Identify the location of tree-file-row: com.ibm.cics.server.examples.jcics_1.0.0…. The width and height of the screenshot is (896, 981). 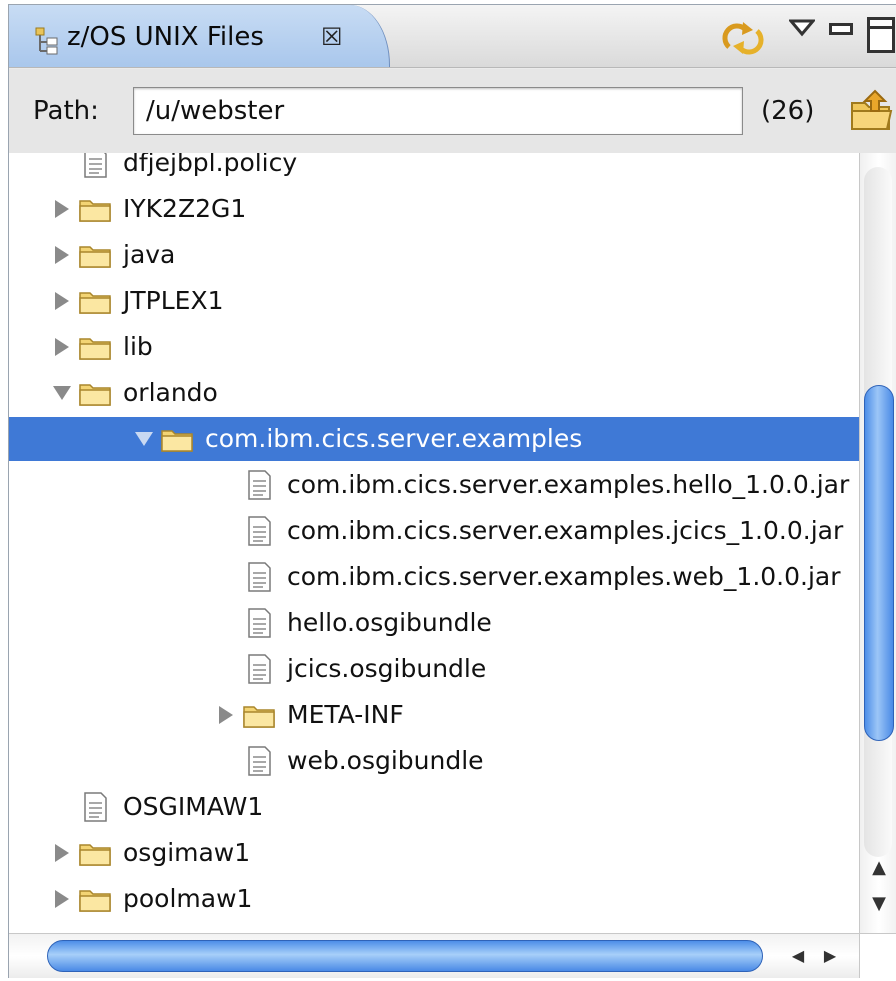
(434, 531).